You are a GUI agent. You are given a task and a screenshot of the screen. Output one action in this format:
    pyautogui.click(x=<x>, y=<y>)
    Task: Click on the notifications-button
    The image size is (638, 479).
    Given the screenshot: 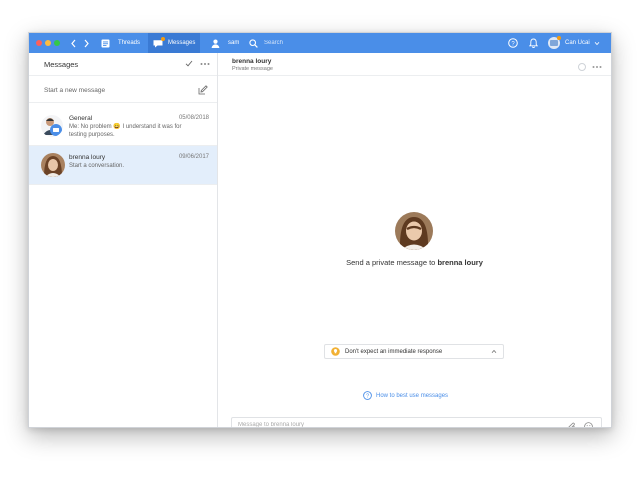 What is the action you would take?
    pyautogui.click(x=533, y=43)
    